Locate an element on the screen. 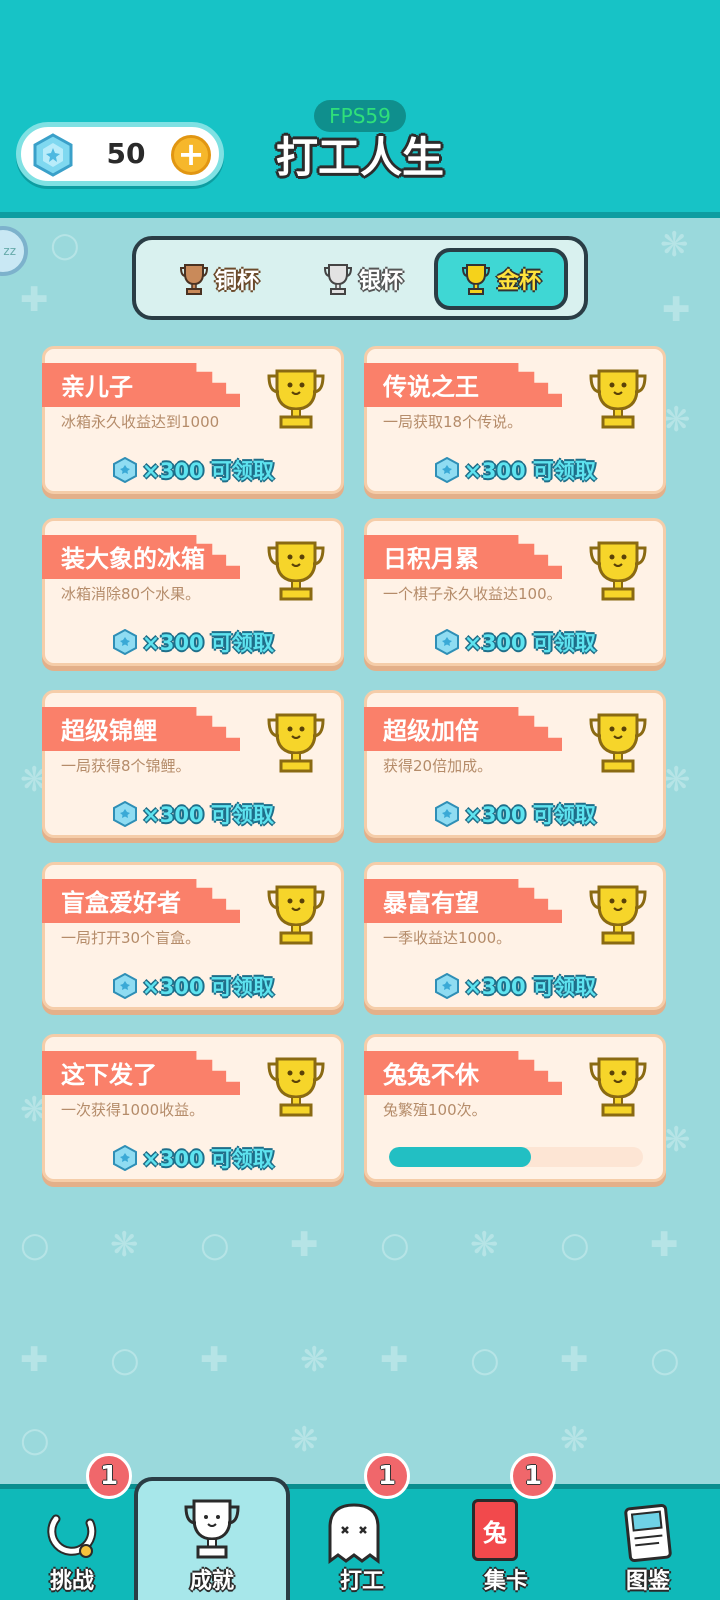  card-icon-char: 兔 is located at coordinates (495, 1532).